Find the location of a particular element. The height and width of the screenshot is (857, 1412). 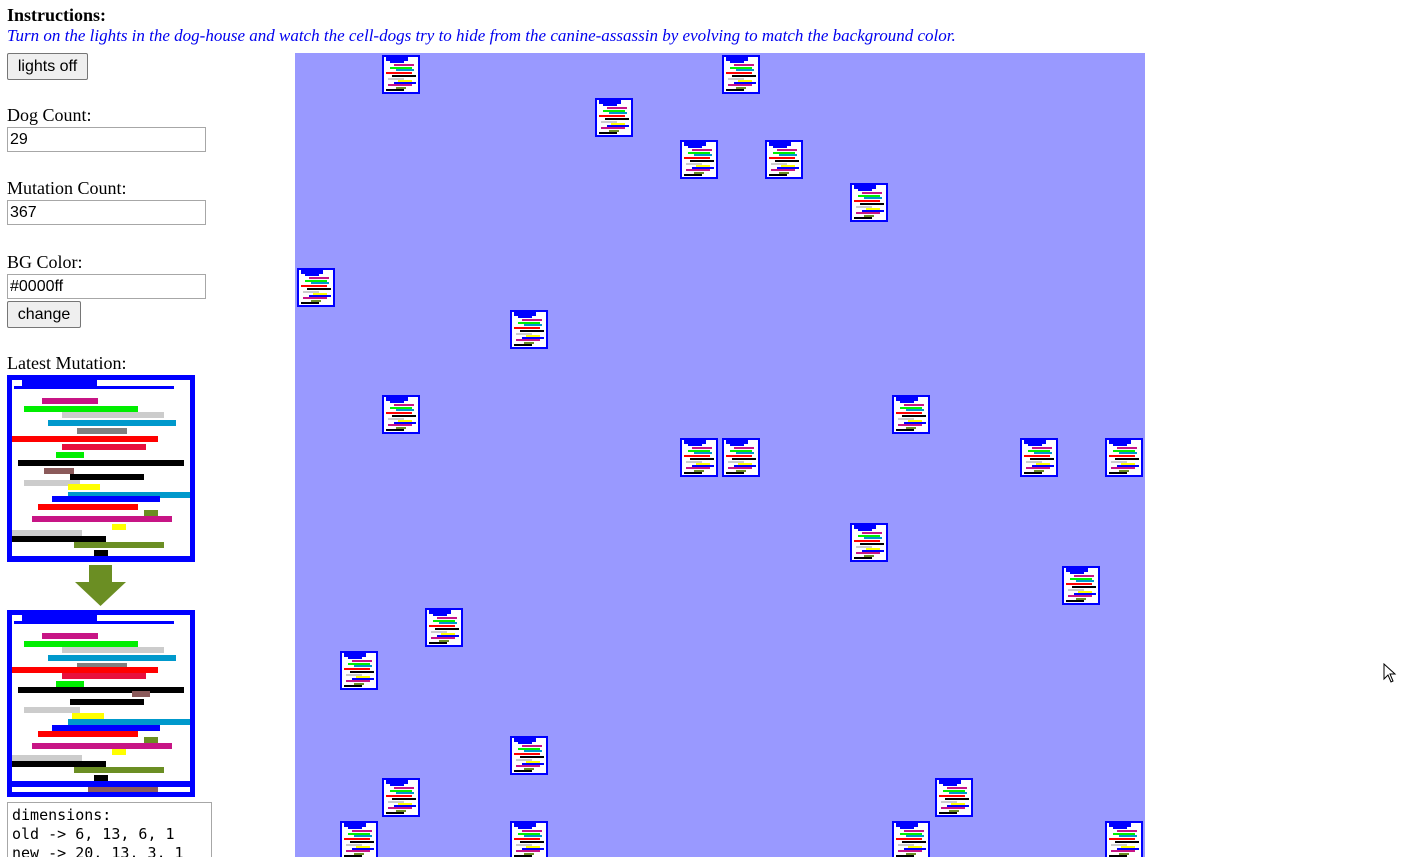

mutation-count-label: Mutation Count: is located at coordinates (67, 188).